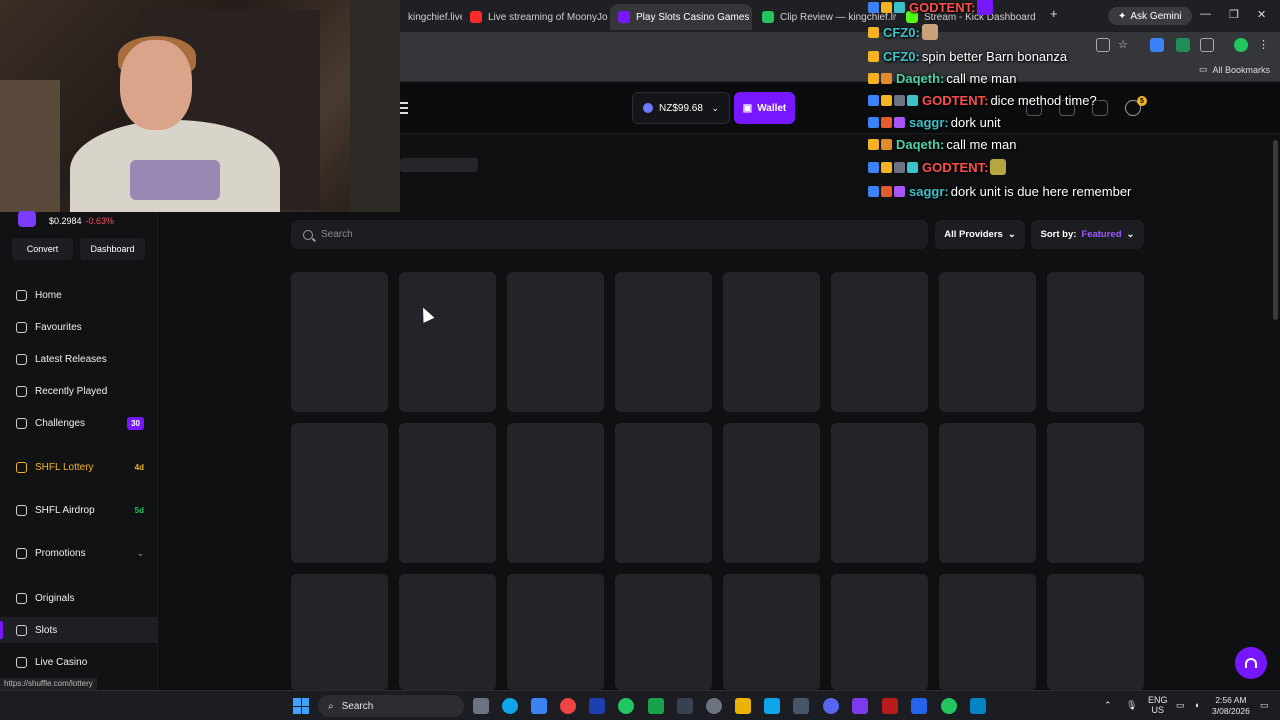 The height and width of the screenshot is (720, 1280). Describe the element at coordinates (999, 191) in the screenshot. I see `chat-message: saggr: dork unit is due here remember` at that location.